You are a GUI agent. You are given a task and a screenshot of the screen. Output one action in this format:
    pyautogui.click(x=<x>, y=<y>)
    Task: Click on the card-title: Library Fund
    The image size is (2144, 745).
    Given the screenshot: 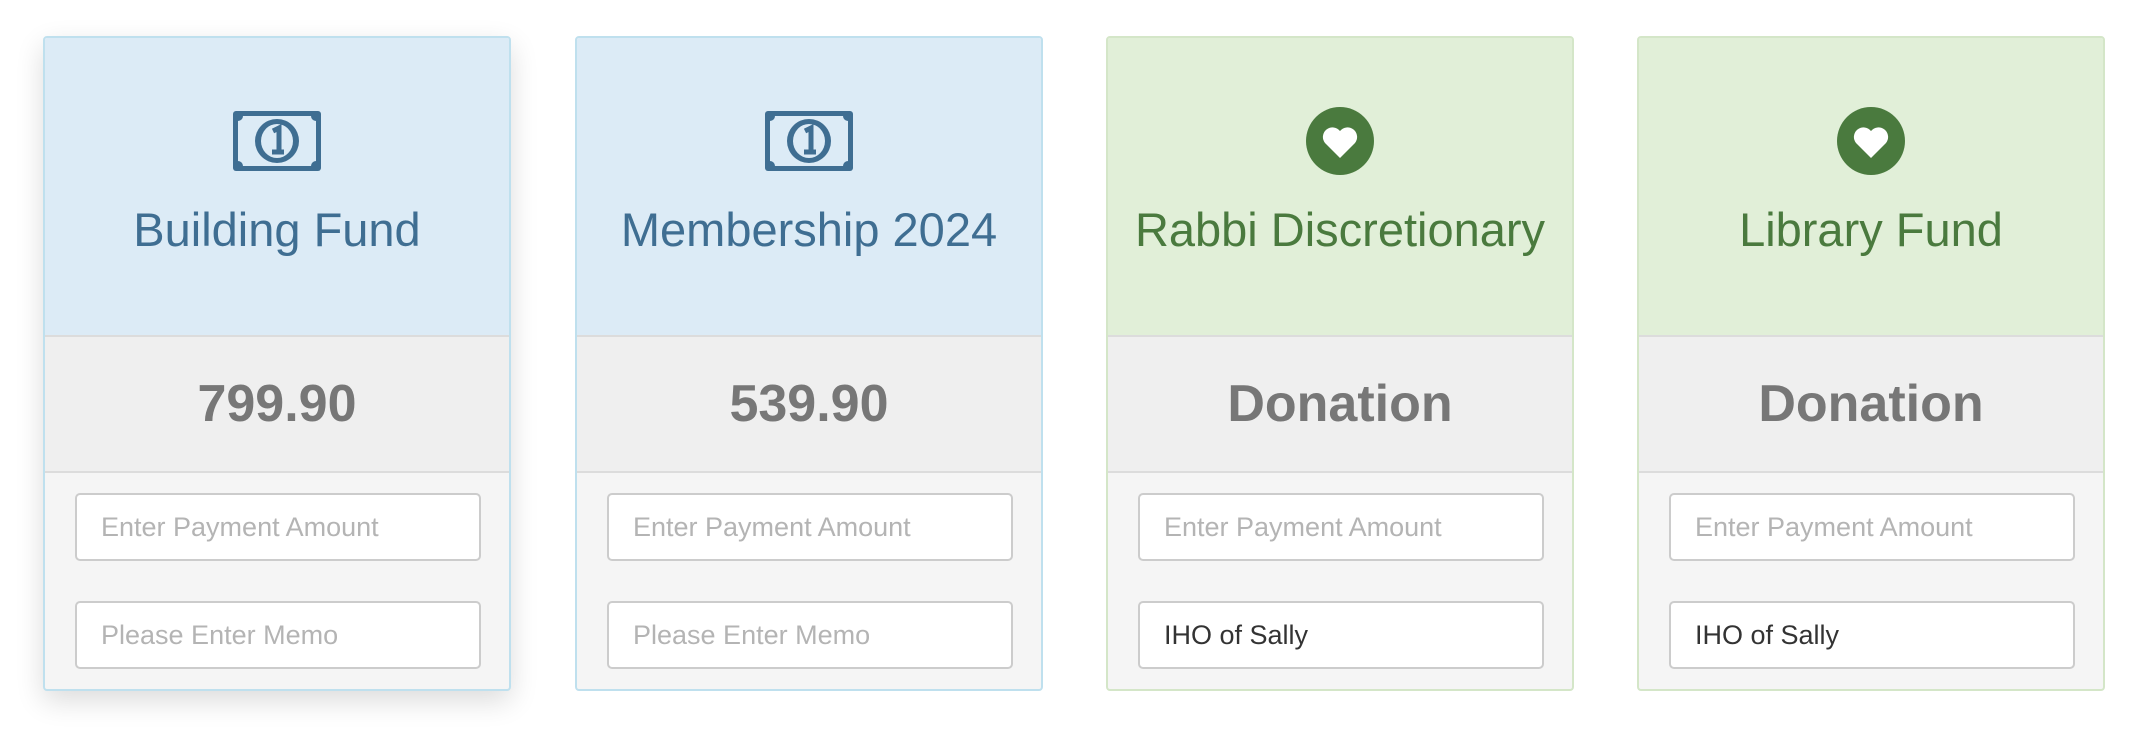 What is the action you would take?
    pyautogui.click(x=1871, y=229)
    